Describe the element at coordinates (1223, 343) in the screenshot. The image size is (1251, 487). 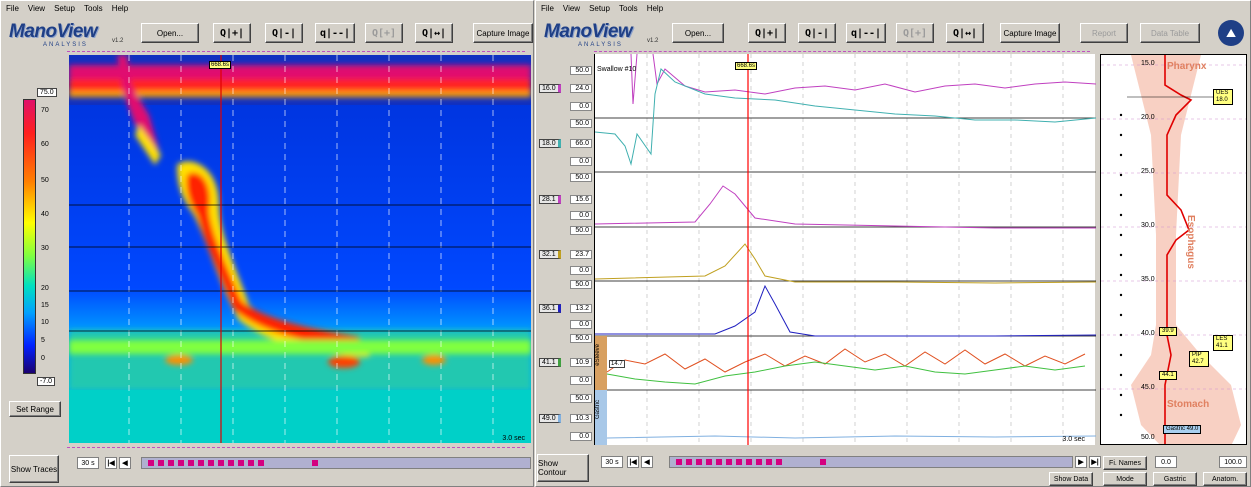
I see `les-marker: LES 41.1` at that location.